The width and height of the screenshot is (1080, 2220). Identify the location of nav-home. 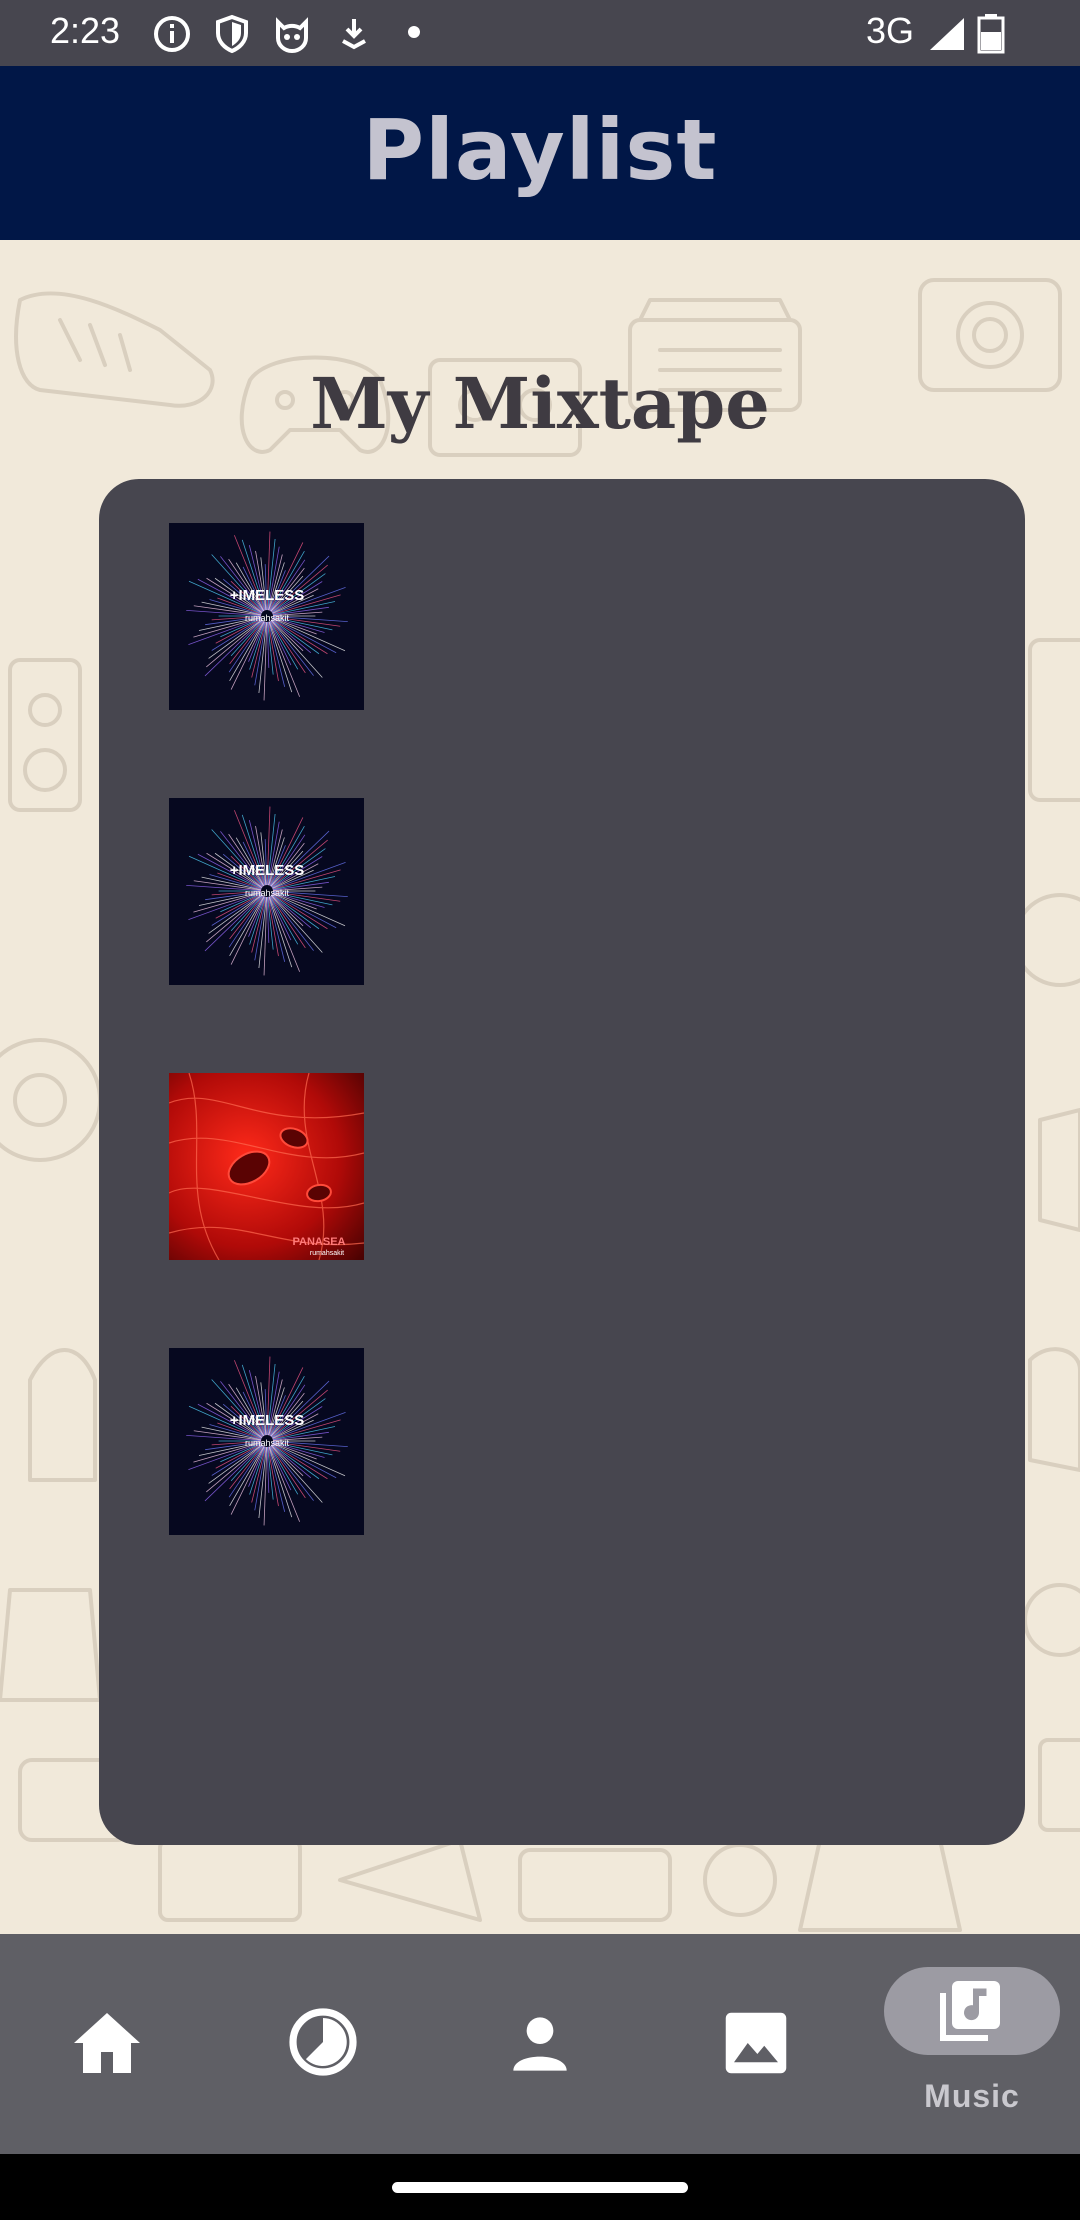
(107, 2044).